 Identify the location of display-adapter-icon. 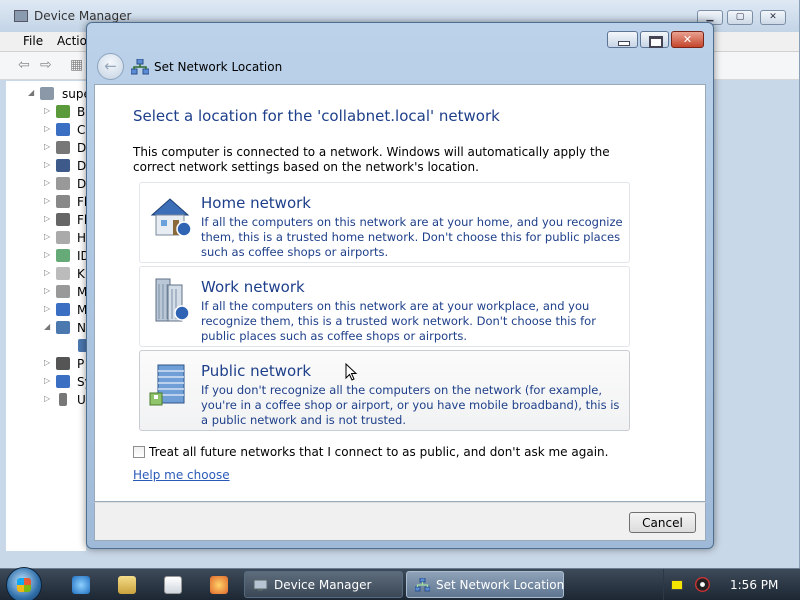
(63, 165).